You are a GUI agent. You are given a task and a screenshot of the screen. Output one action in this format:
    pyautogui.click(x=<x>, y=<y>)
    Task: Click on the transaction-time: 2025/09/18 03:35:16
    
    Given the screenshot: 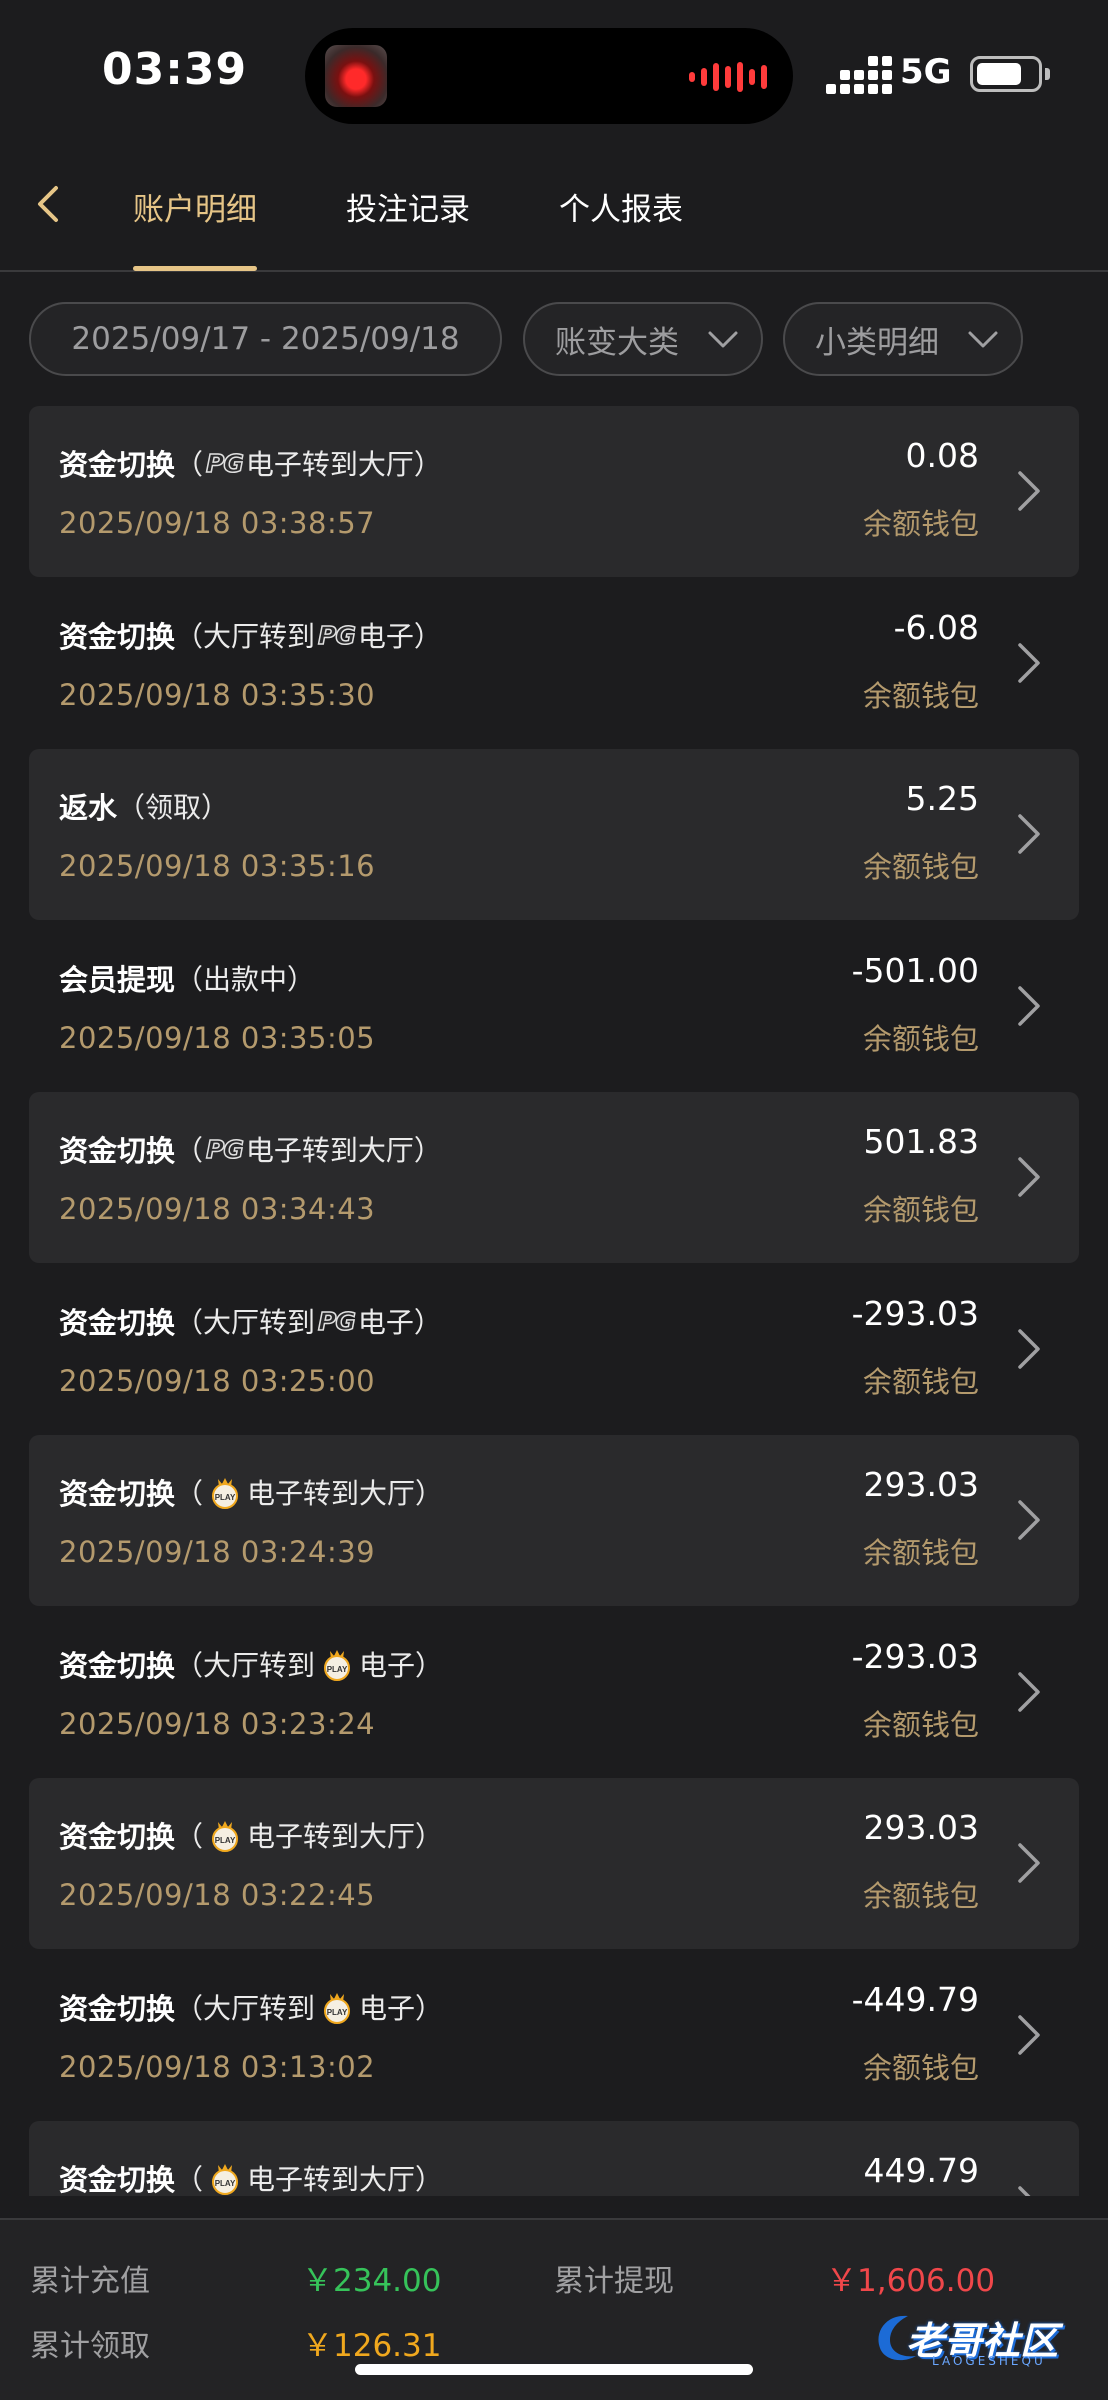 What is the action you would take?
    pyautogui.click(x=217, y=866)
    